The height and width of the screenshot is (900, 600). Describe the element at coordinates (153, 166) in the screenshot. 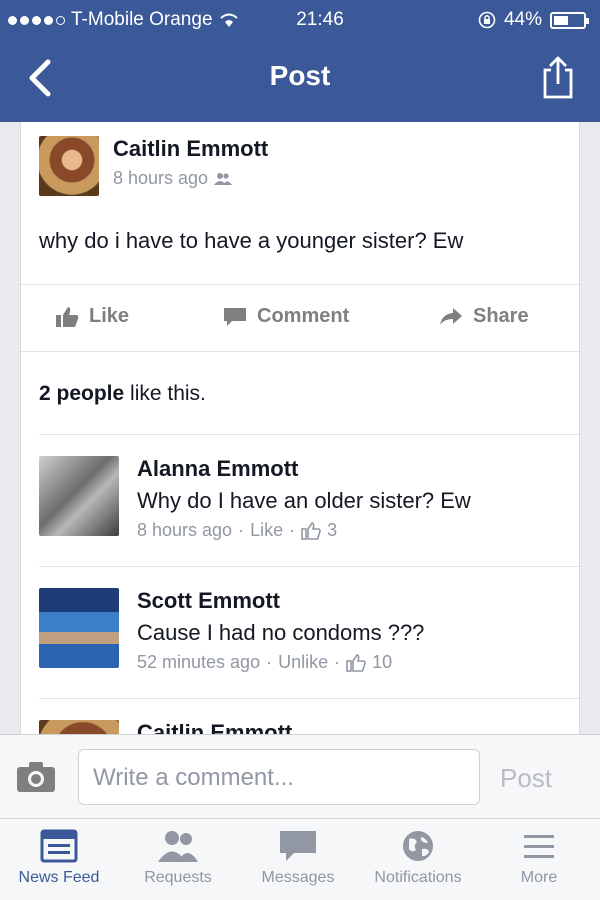

I see `post-header: Caitlin Emmott 8 hours ago` at that location.